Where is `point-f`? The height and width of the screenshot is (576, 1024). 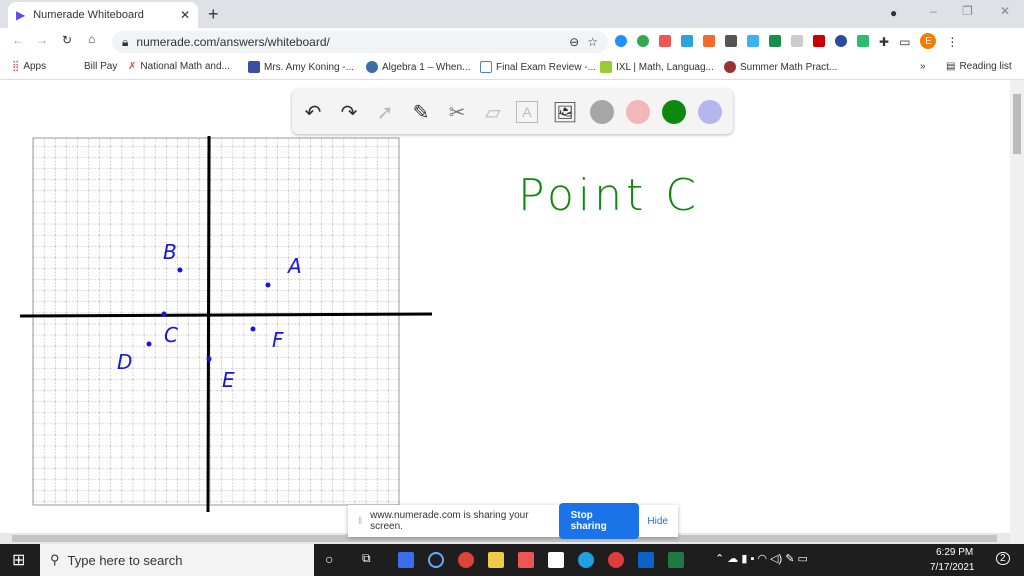 point-f is located at coordinates (253, 329).